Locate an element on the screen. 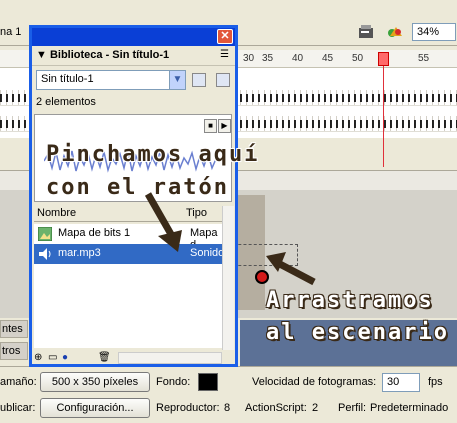  annotation-line1: Pinchamos aquí is located at coordinates (153, 154).